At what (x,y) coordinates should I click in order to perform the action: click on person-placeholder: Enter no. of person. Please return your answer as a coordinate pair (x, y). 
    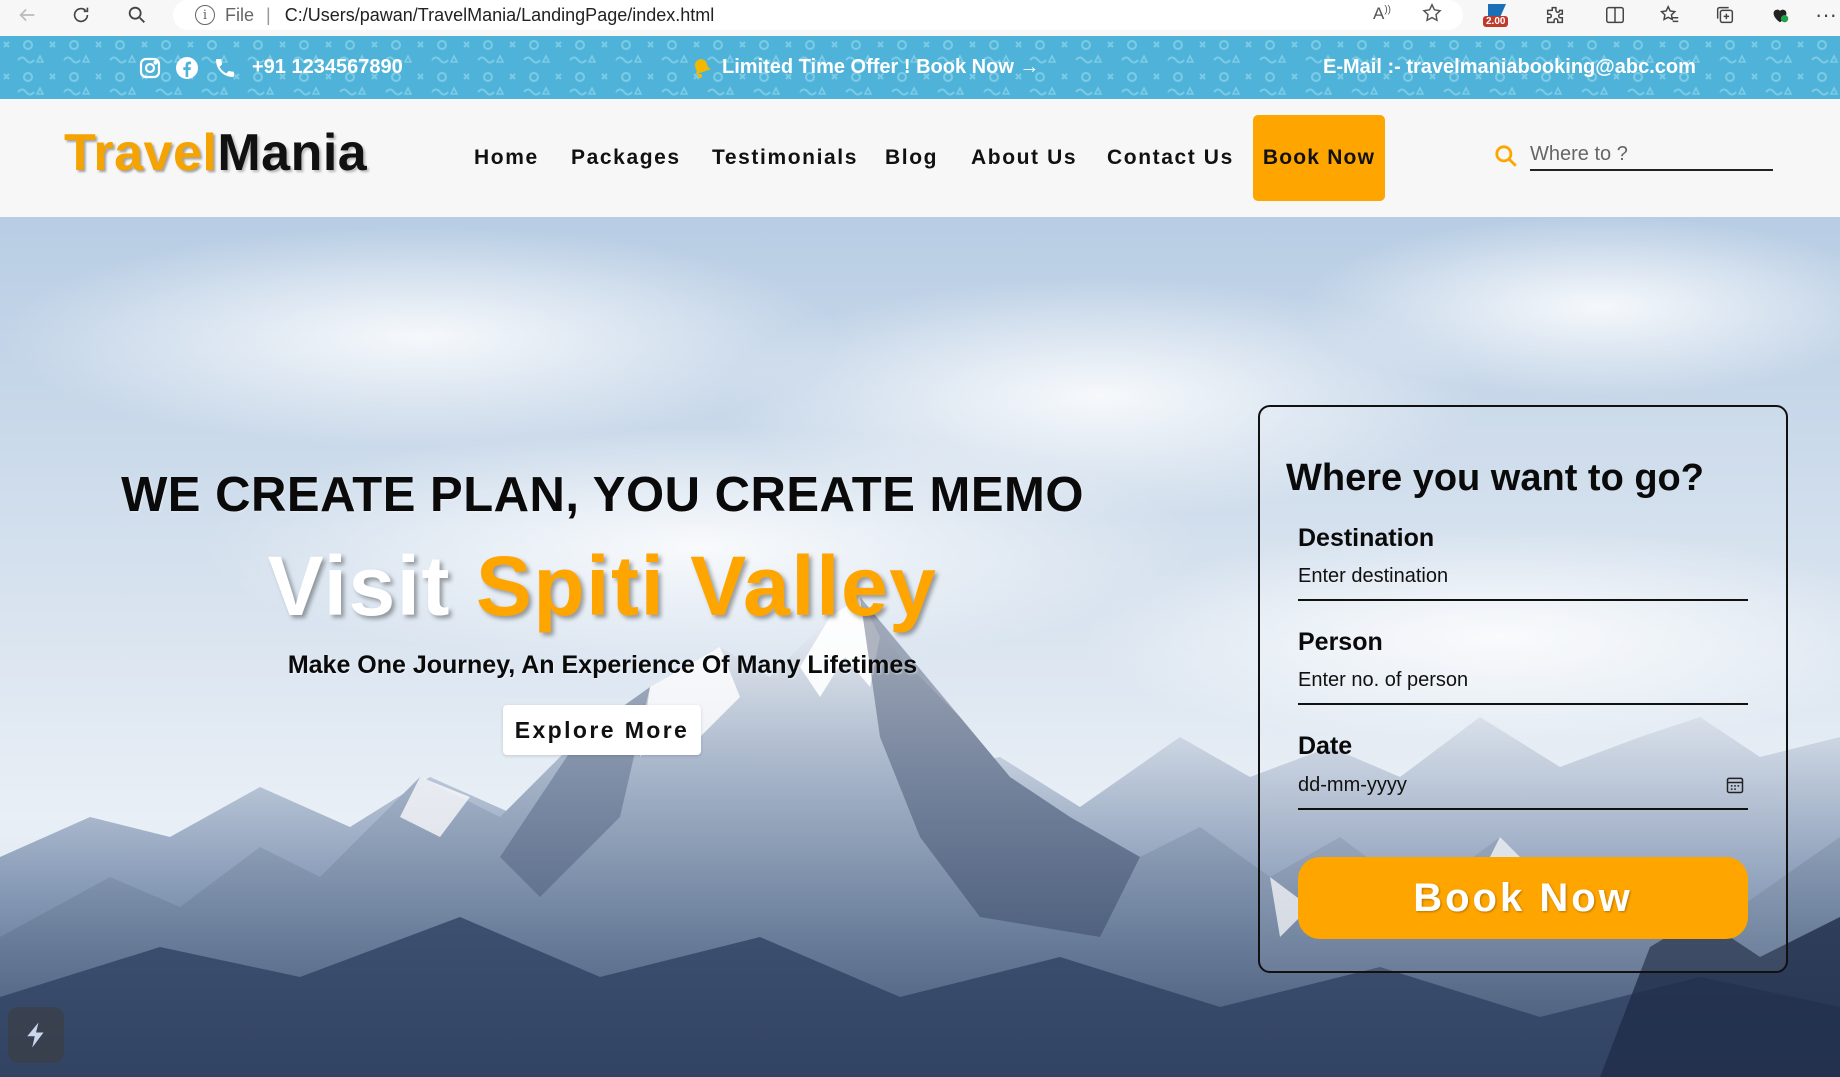
    Looking at the image, I should click on (1383, 679).